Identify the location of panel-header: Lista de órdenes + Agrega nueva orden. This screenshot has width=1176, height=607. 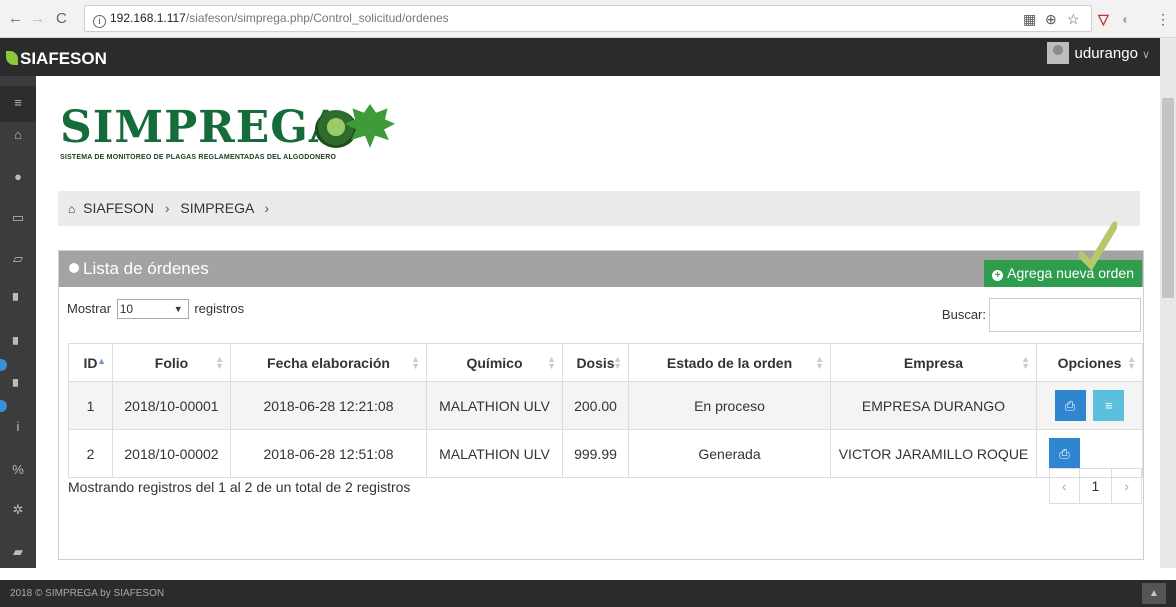
(601, 254).